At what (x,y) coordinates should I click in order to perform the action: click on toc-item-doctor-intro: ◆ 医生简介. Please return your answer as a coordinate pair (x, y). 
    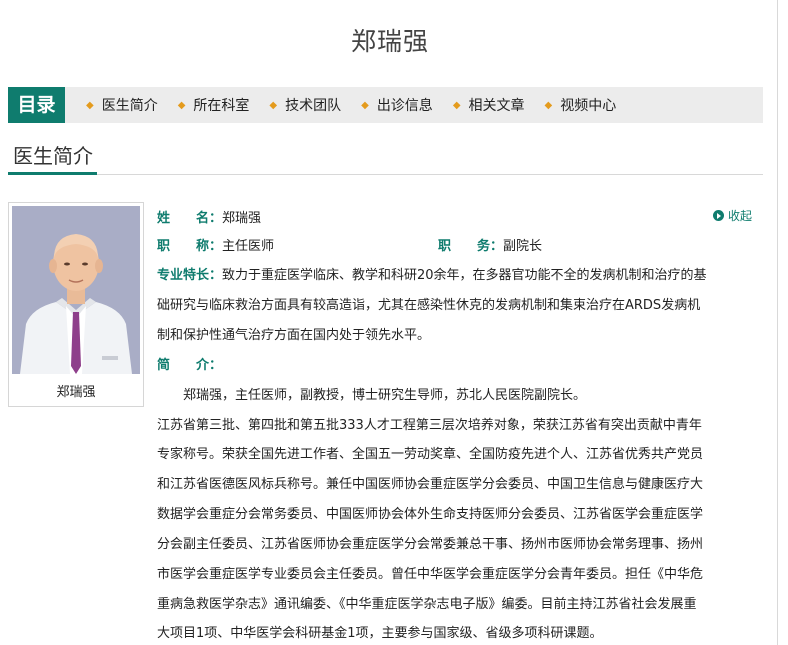
    Looking at the image, I should click on (122, 105).